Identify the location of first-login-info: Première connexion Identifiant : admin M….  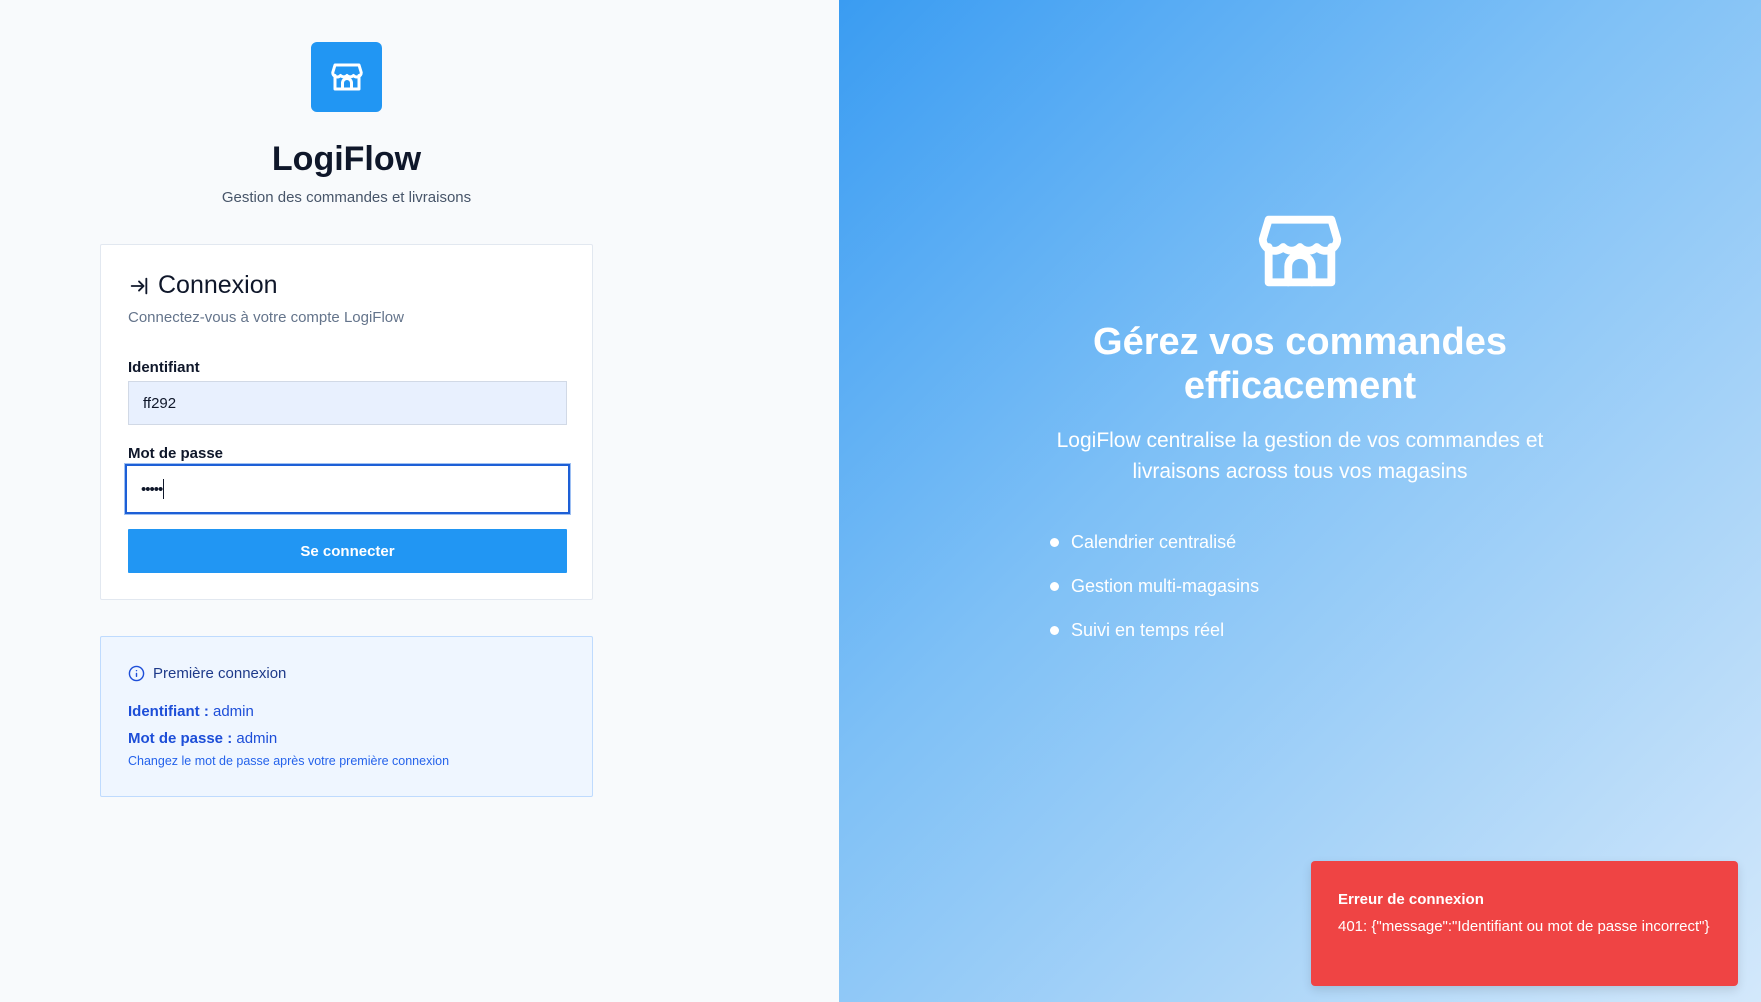
(346, 716).